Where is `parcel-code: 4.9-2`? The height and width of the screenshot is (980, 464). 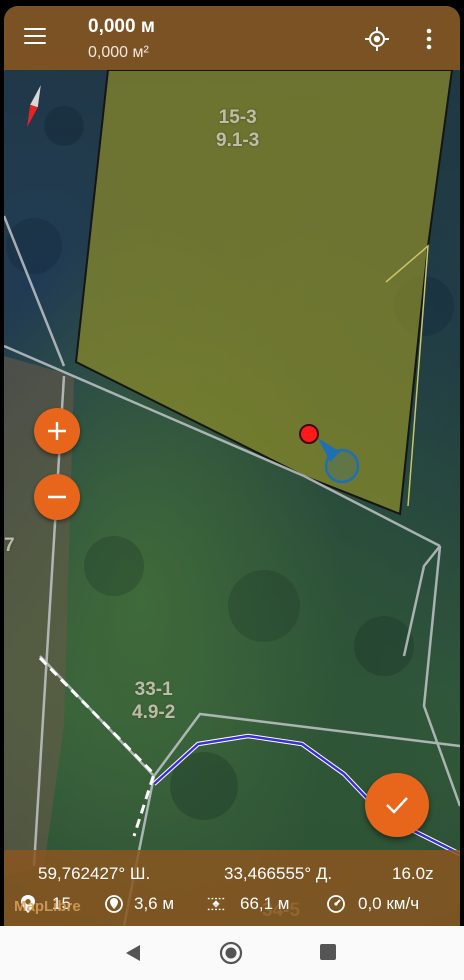 parcel-code: 4.9-2 is located at coordinates (154, 712).